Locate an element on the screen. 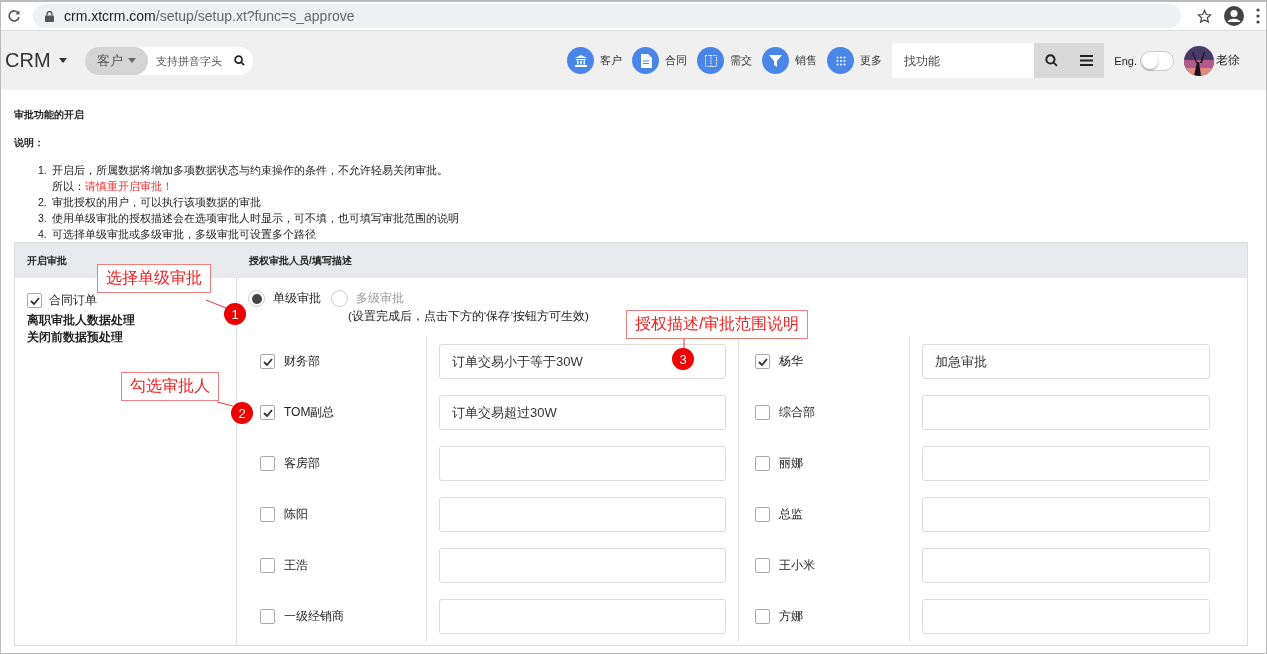 The width and height of the screenshot is (1267, 654). column-header: 开启审批 is located at coordinates (47, 260).